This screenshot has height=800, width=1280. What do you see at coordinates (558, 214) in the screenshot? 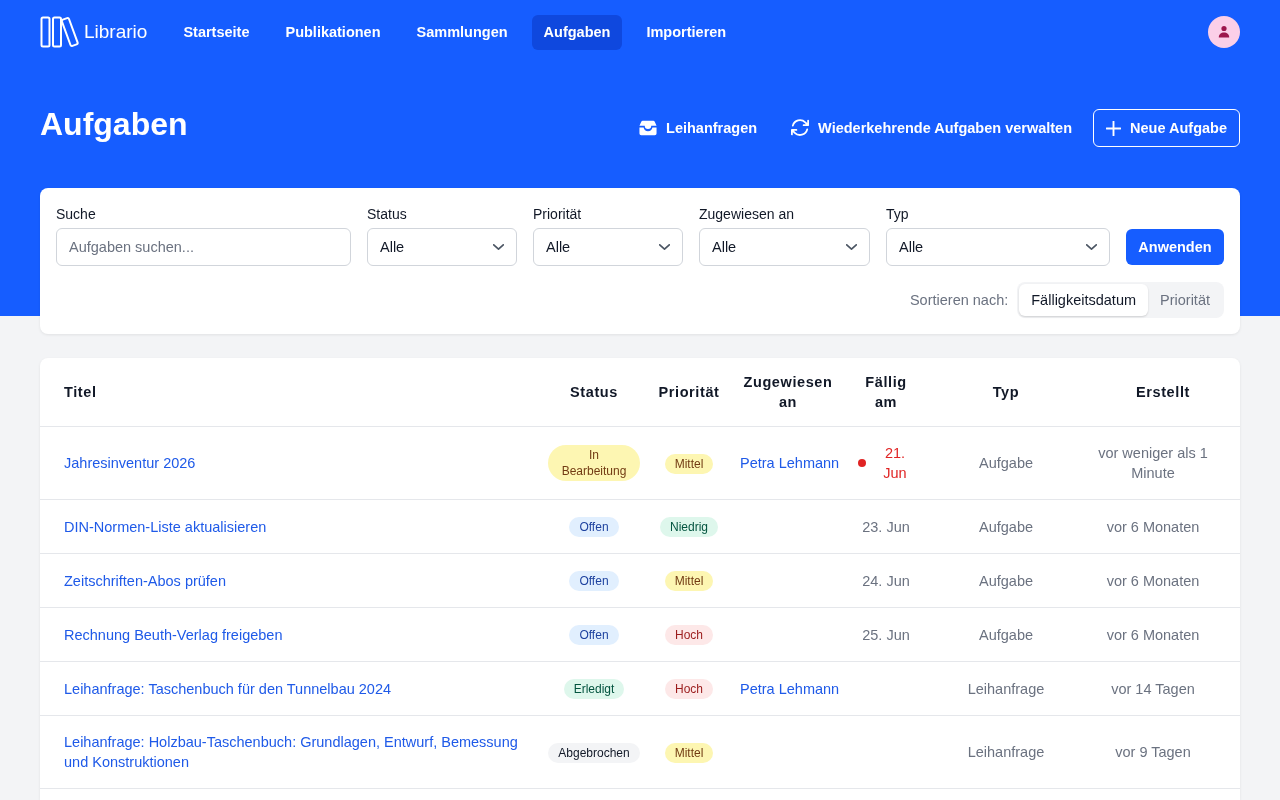
I see `field-label: Priorität` at bounding box center [558, 214].